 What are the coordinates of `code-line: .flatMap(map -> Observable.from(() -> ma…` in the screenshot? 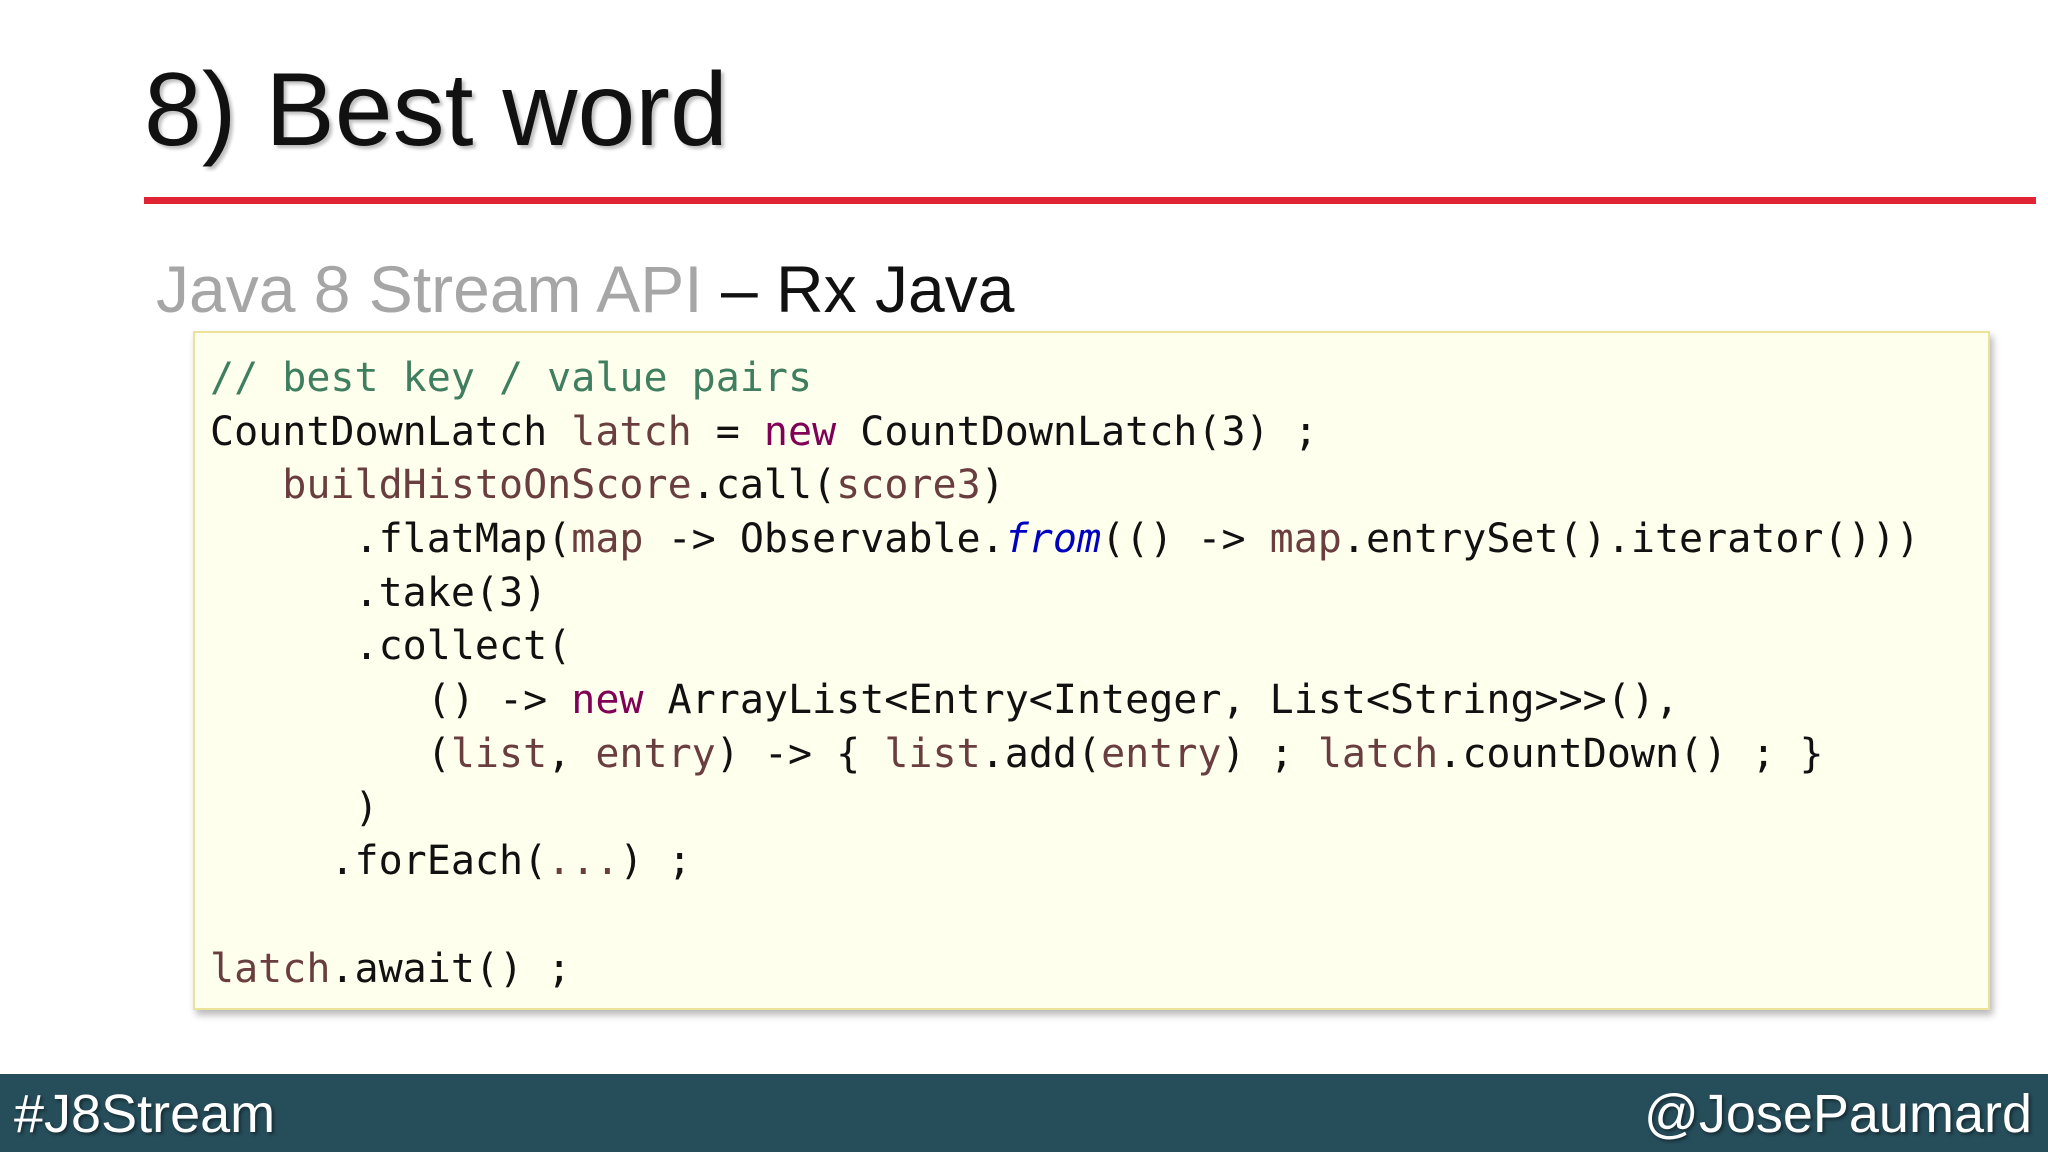 It's located at (1065, 540).